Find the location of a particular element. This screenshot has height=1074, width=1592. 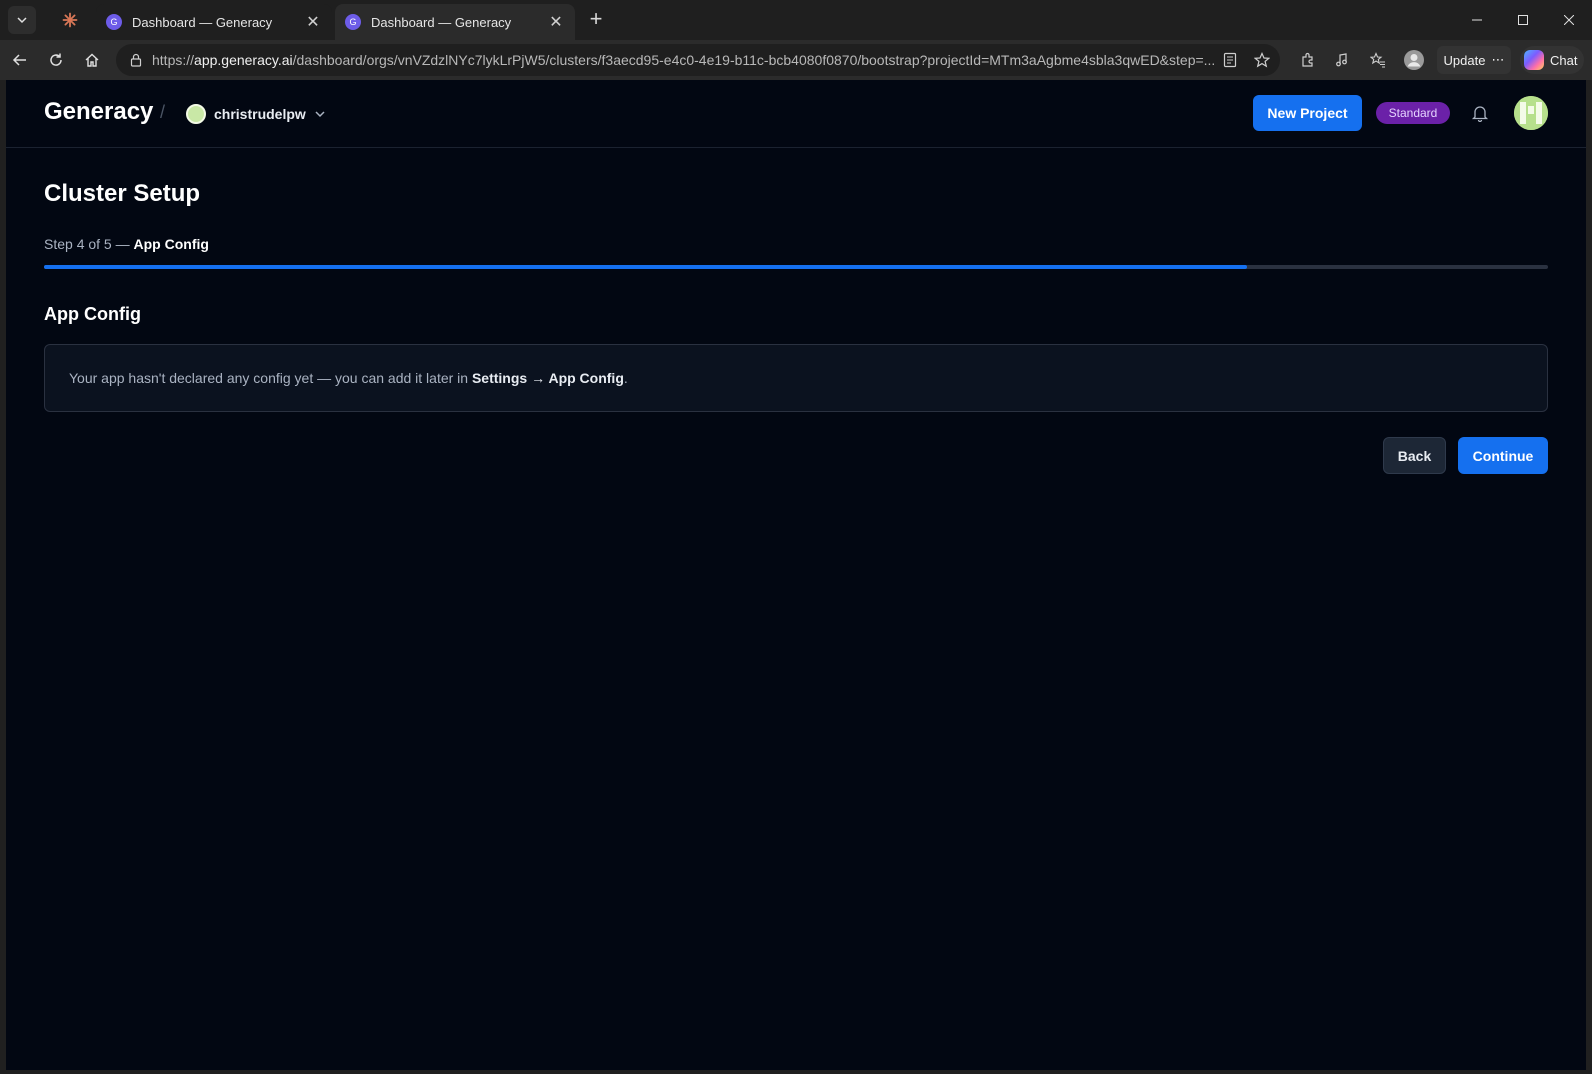

copilot-icon is located at coordinates (1534, 60).